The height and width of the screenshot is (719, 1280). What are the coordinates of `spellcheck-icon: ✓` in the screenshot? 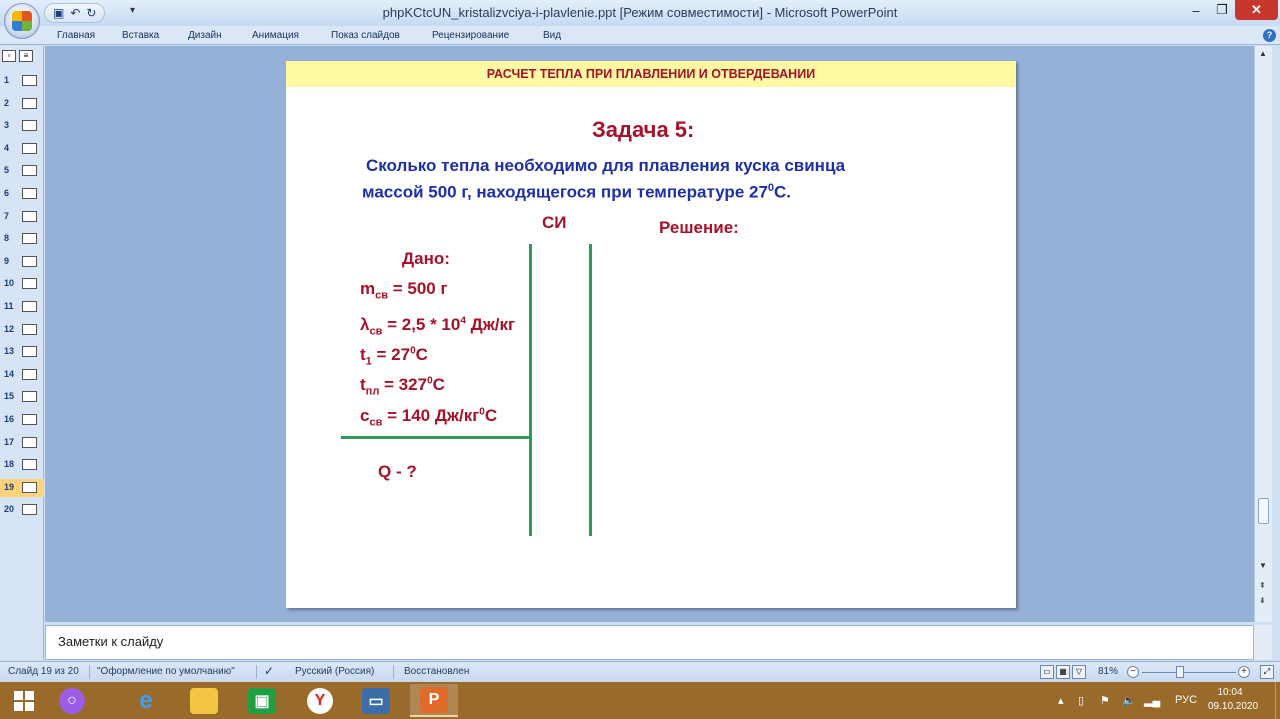 It's located at (269, 671).